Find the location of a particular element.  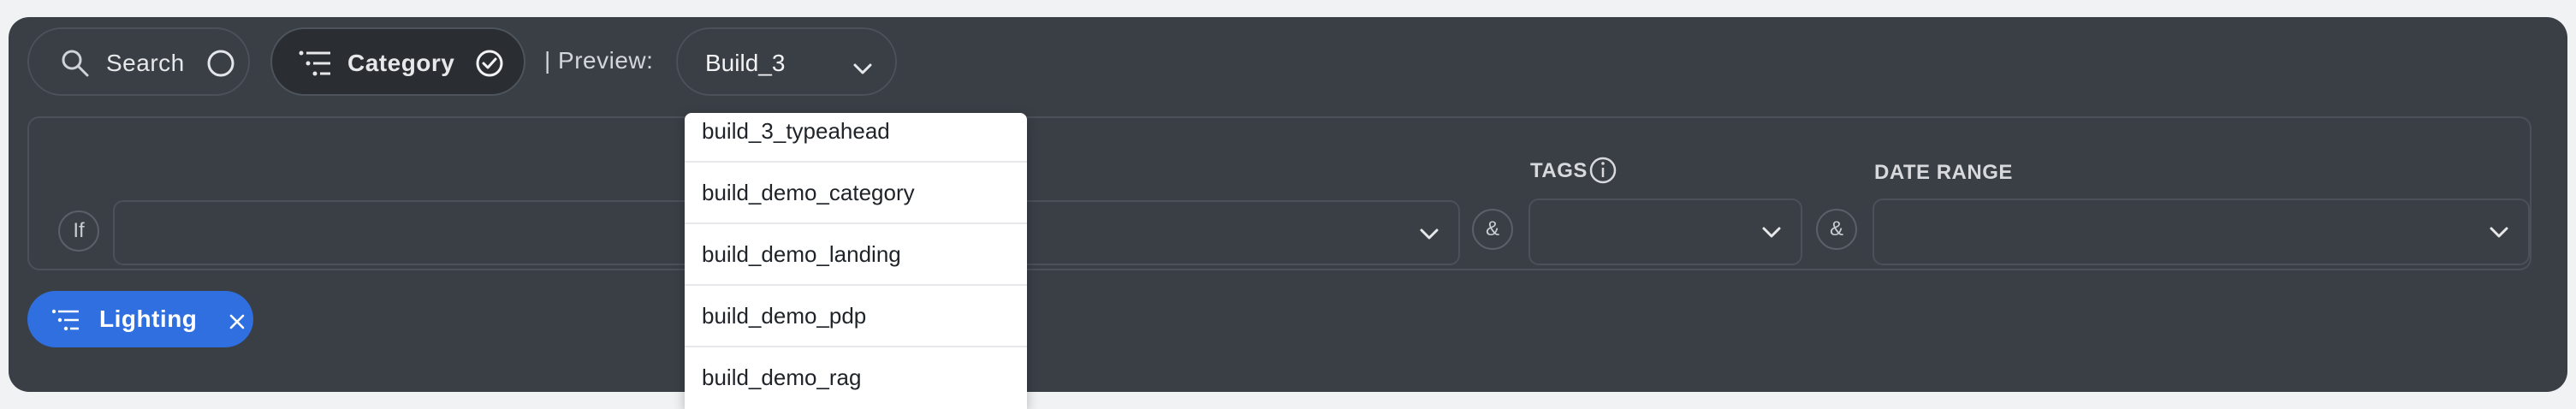

and-operator-1: & is located at coordinates (1492, 229).